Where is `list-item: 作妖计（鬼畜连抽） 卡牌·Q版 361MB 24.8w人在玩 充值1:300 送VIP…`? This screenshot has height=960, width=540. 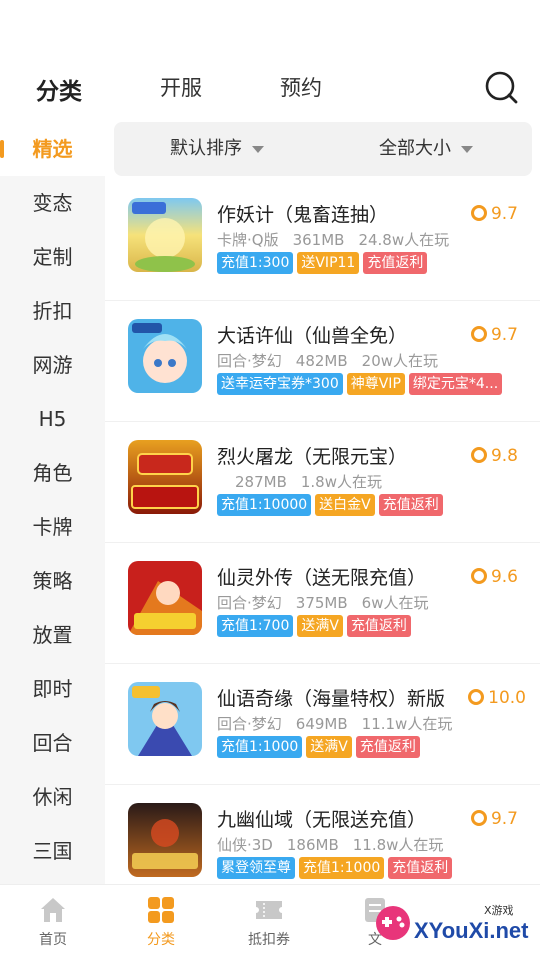 list-item: 作妖计（鬼畜连抽） 卡牌·Q版 361MB 24.8w人在玩 充值1:300 送VIP… is located at coordinates (322, 240).